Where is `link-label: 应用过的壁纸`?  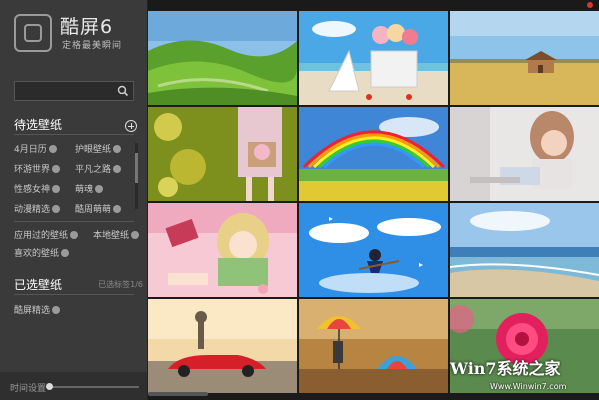 link-label: 应用过的壁纸 is located at coordinates (41, 236).